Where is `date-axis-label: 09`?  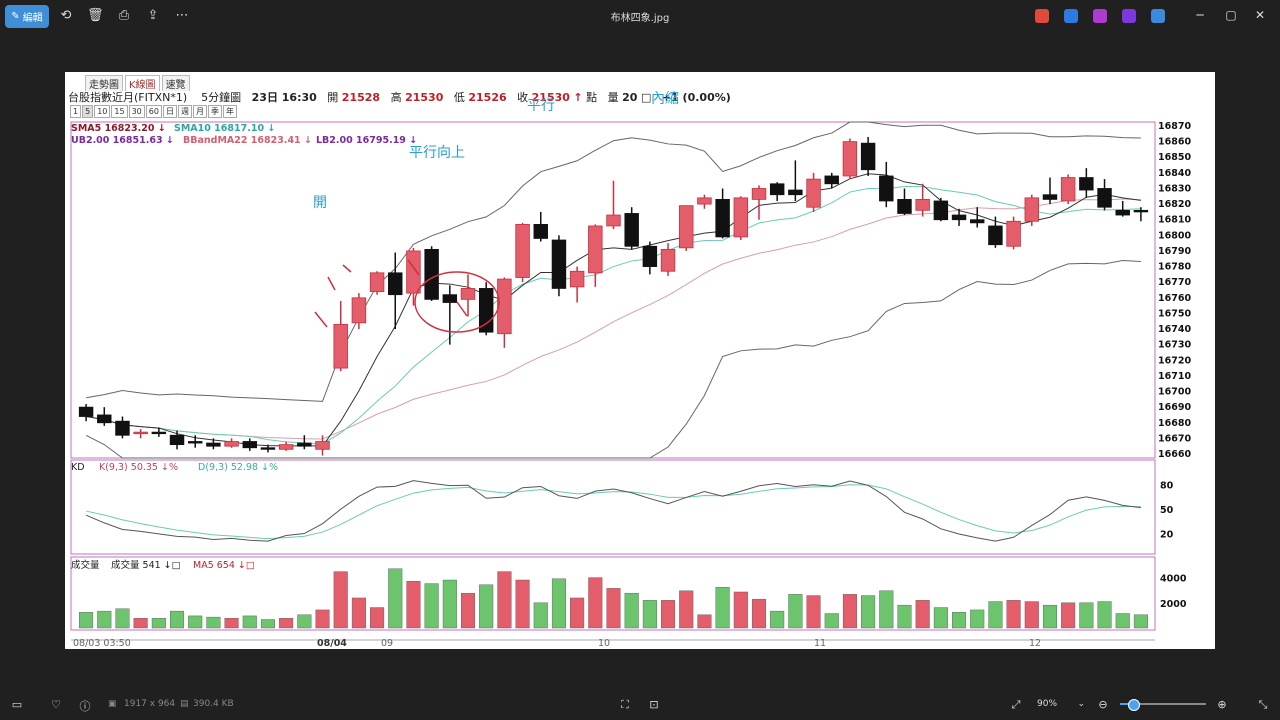 date-axis-label: 09 is located at coordinates (387, 643).